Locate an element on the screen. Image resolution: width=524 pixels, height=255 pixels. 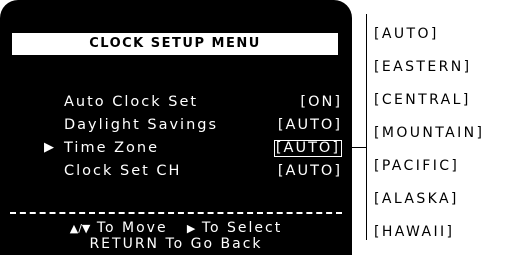
selection-pointer-icon: ▶ is located at coordinates (50, 147).